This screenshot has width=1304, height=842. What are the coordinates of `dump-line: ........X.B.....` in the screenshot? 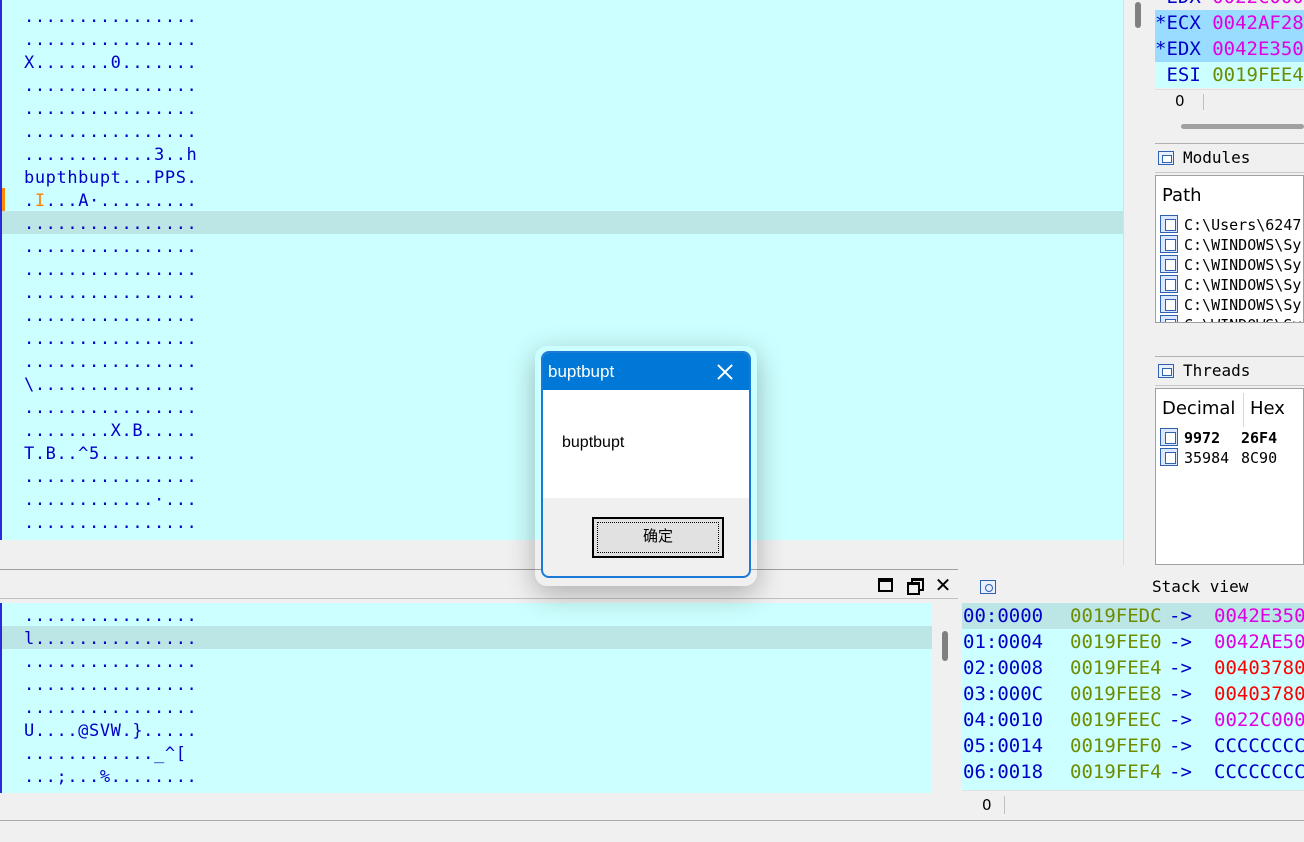 It's located at (111, 431).